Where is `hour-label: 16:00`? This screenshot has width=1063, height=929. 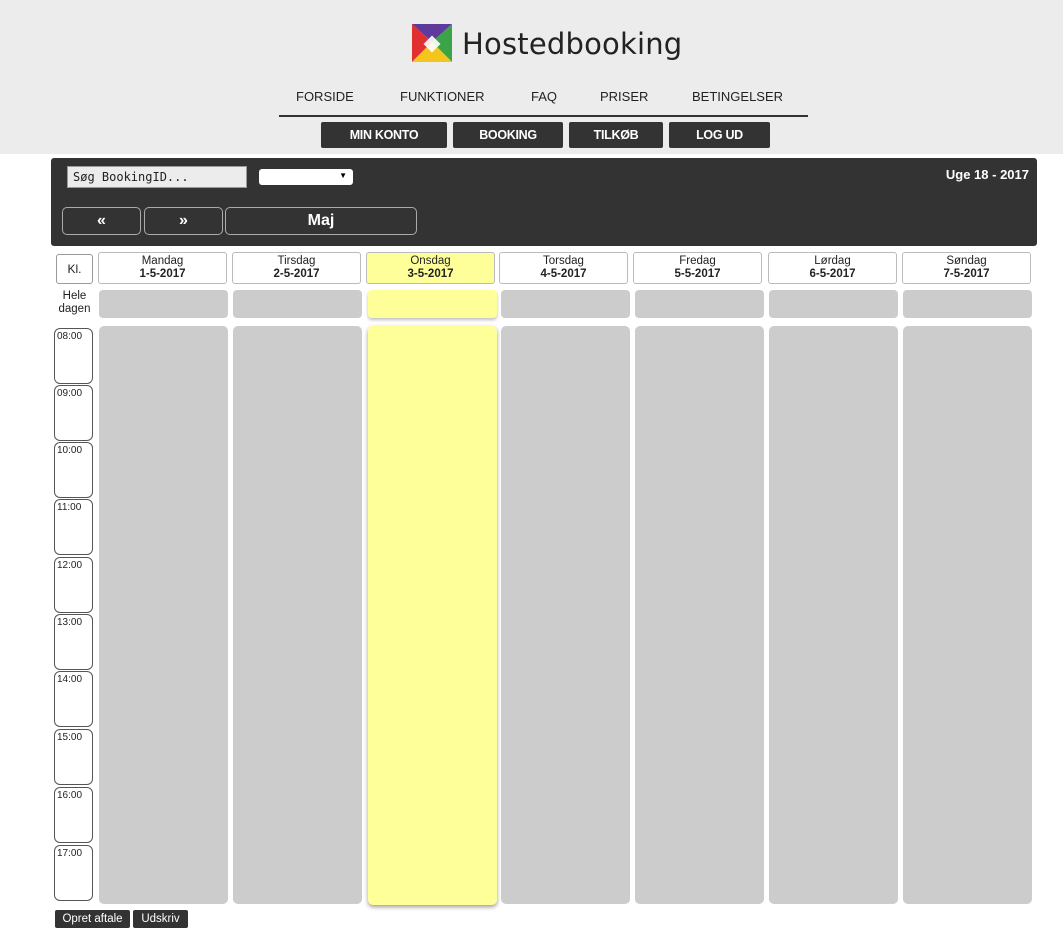 hour-label: 16:00 is located at coordinates (73, 815).